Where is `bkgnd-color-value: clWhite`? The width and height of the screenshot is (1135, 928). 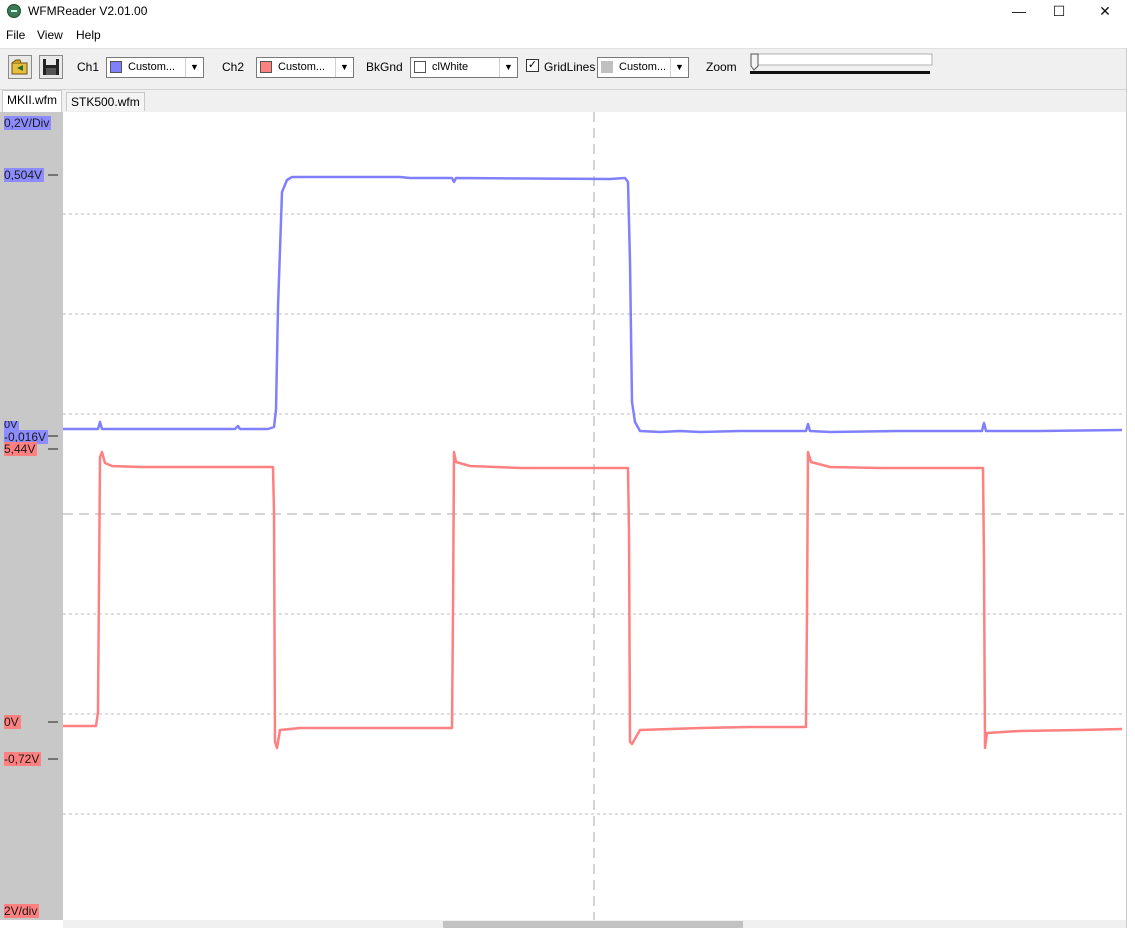
bkgnd-color-value: clWhite is located at coordinates (450, 67).